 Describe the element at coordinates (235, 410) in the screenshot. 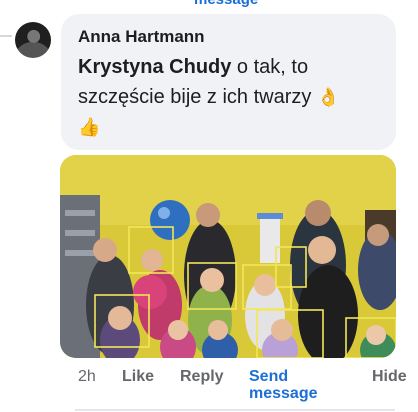

I see `divider` at that location.